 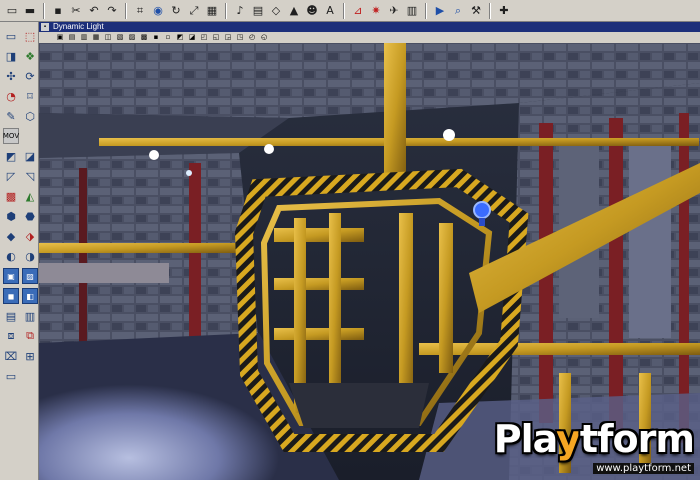 What do you see at coordinates (504, 11) in the screenshot?
I see `help-icon: ✚` at bounding box center [504, 11].